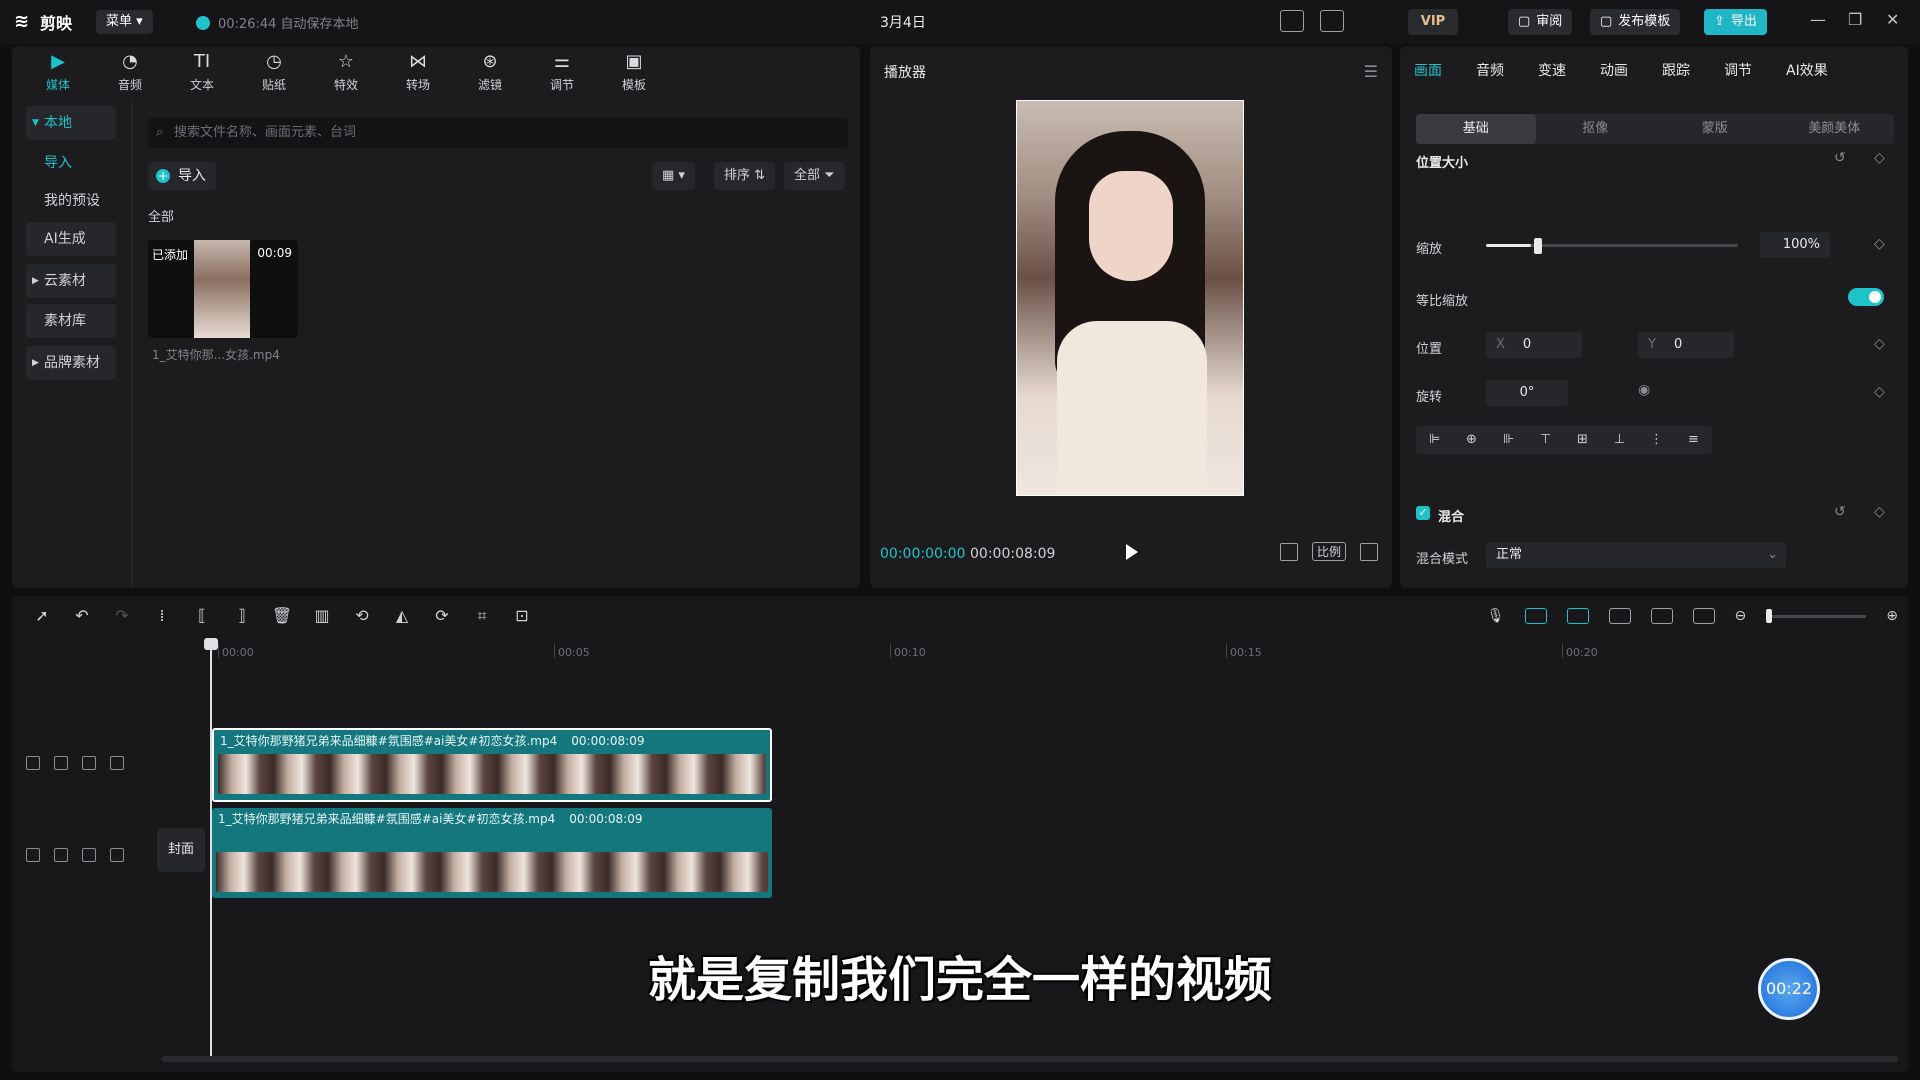 The width and height of the screenshot is (1920, 1080). Describe the element at coordinates (122, 616) in the screenshot. I see `redo-icon: ↷` at that location.